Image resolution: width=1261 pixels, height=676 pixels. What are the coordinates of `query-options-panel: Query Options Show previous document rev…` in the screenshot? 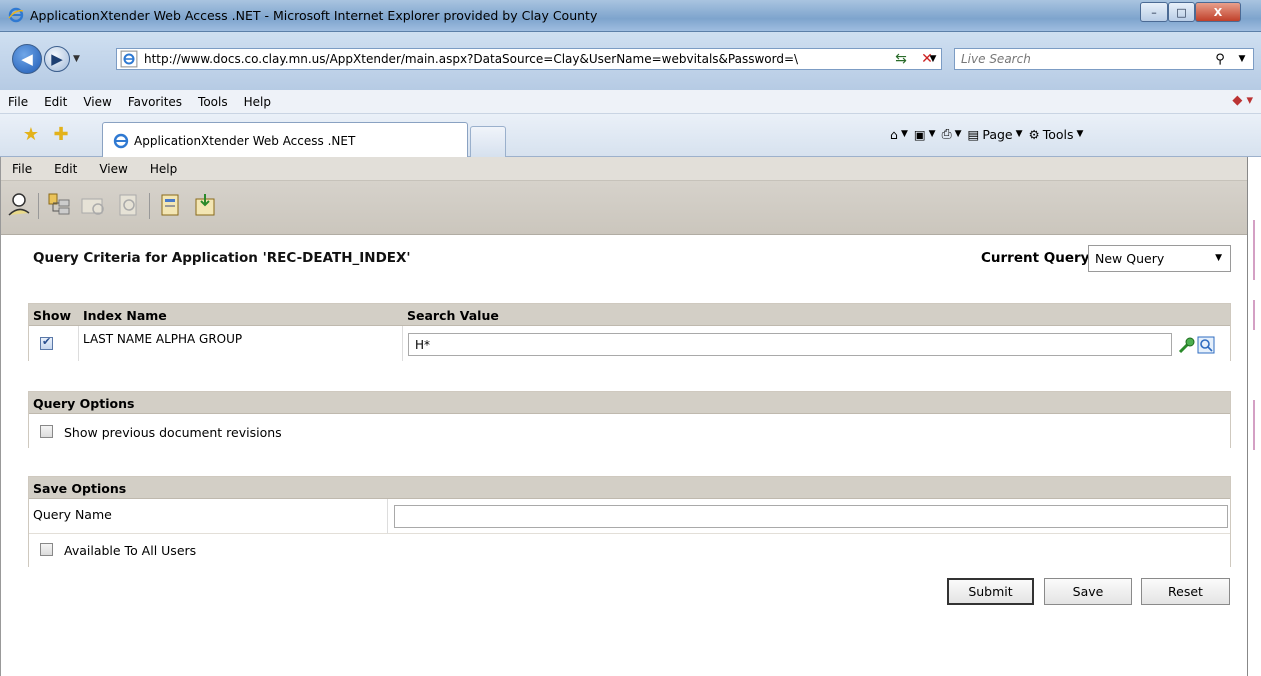 It's located at (629, 419).